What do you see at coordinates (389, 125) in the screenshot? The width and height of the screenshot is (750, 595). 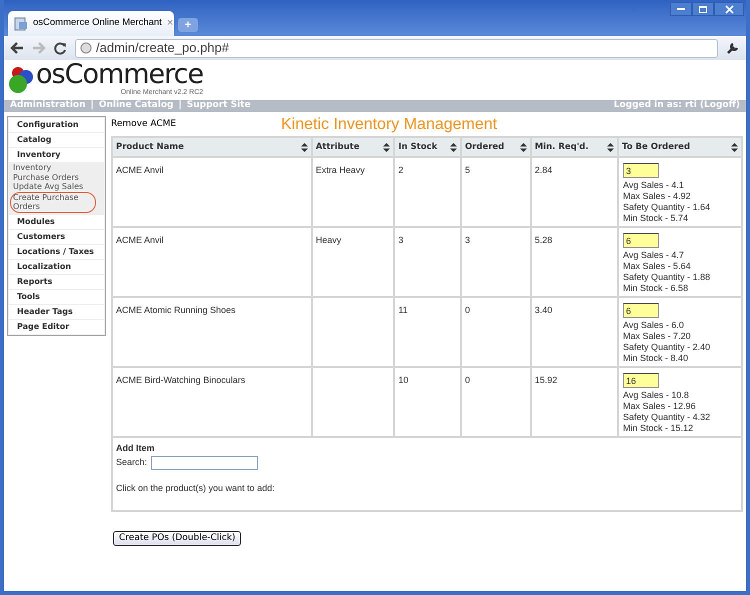 I see `page-title: Kinetic Inventory Management` at bounding box center [389, 125].